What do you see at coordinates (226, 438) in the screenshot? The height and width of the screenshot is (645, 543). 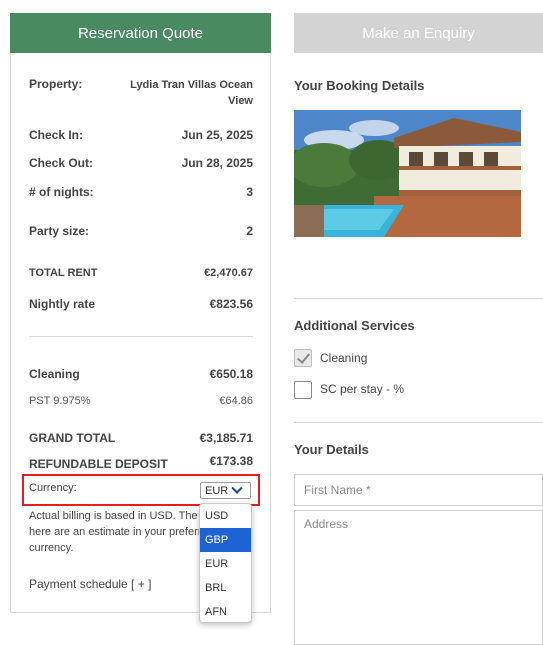 I see `grand-total-value: €3,185.71` at bounding box center [226, 438].